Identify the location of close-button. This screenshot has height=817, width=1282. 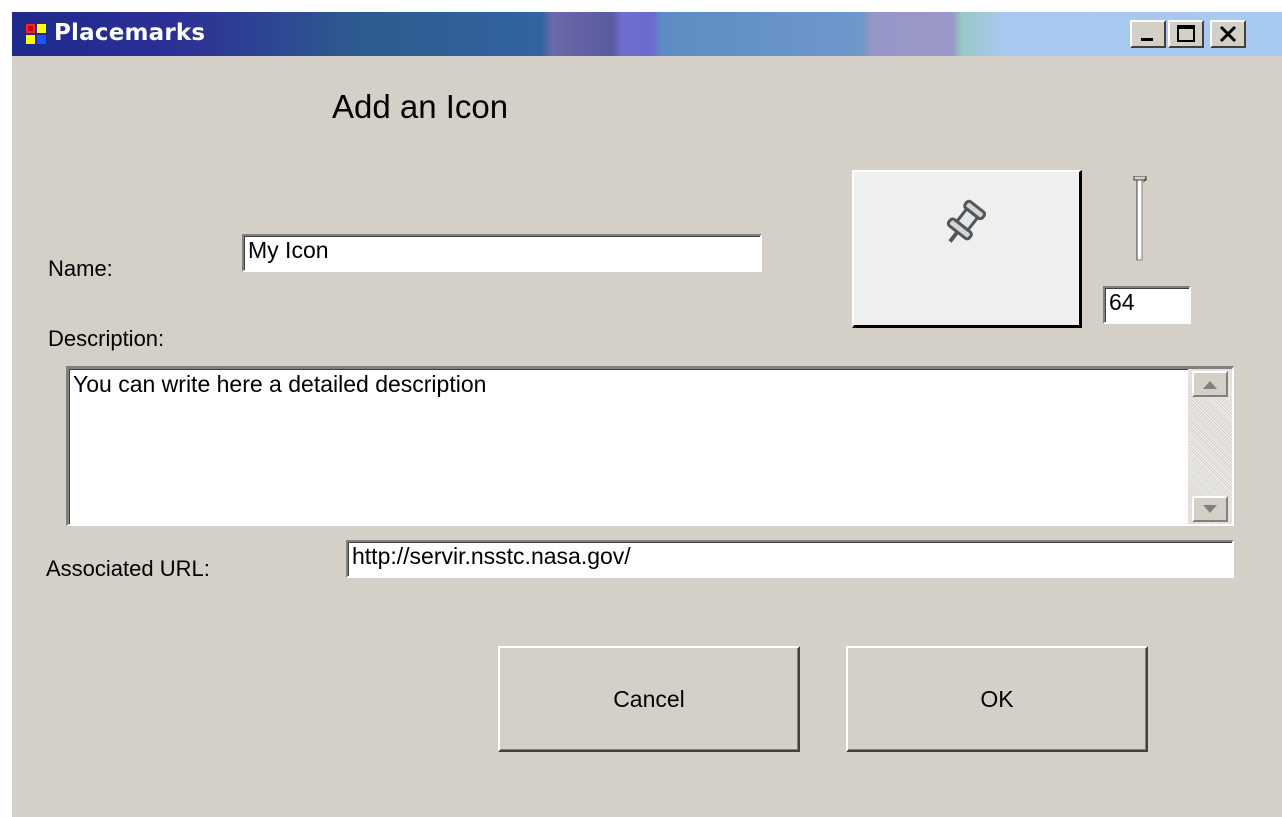
(1228, 34).